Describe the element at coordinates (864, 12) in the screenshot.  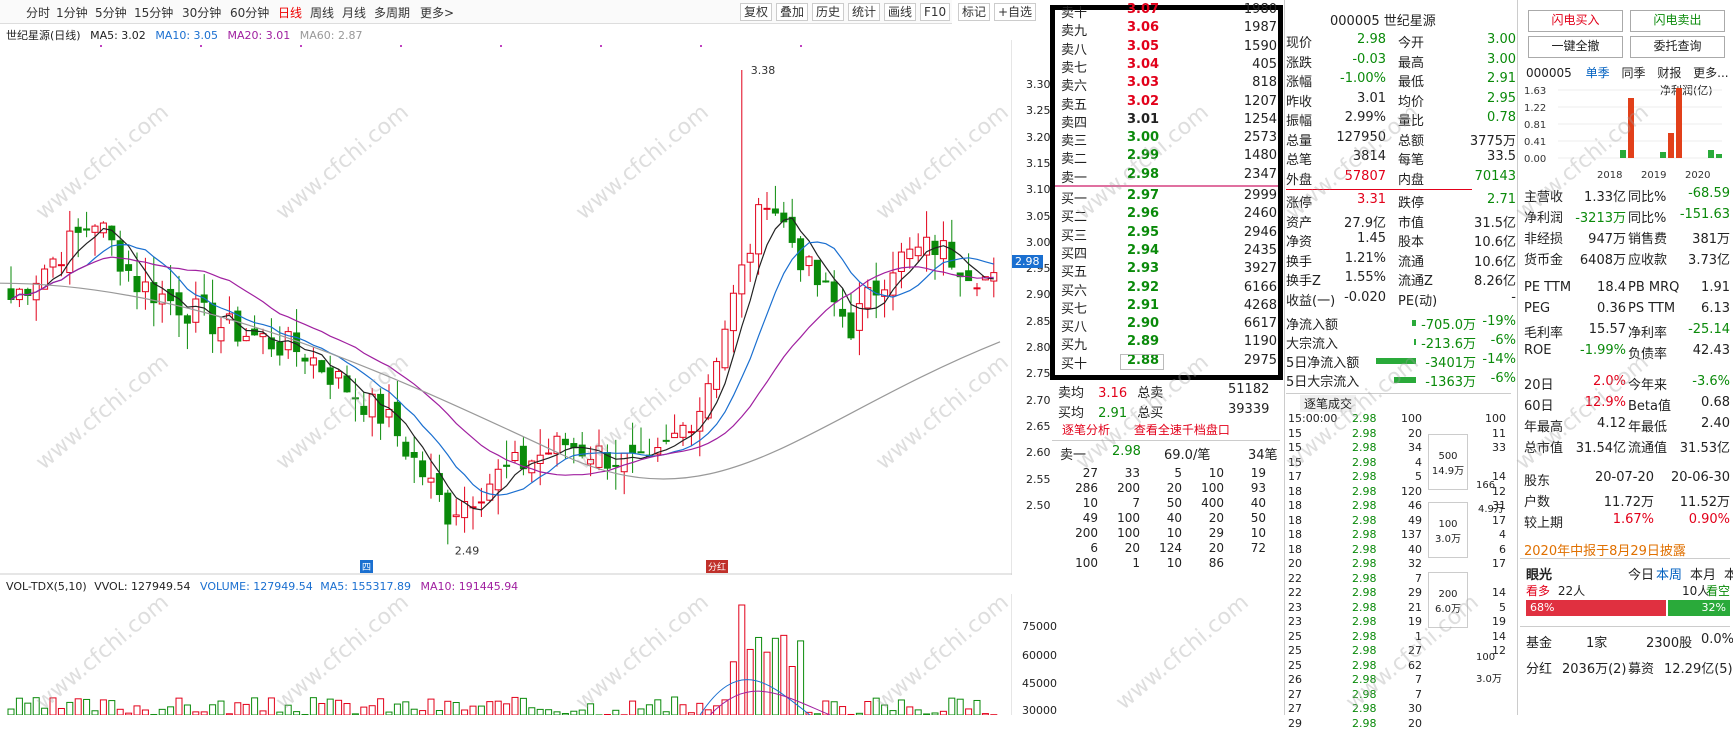
I see `stats-button: 统计` at that location.